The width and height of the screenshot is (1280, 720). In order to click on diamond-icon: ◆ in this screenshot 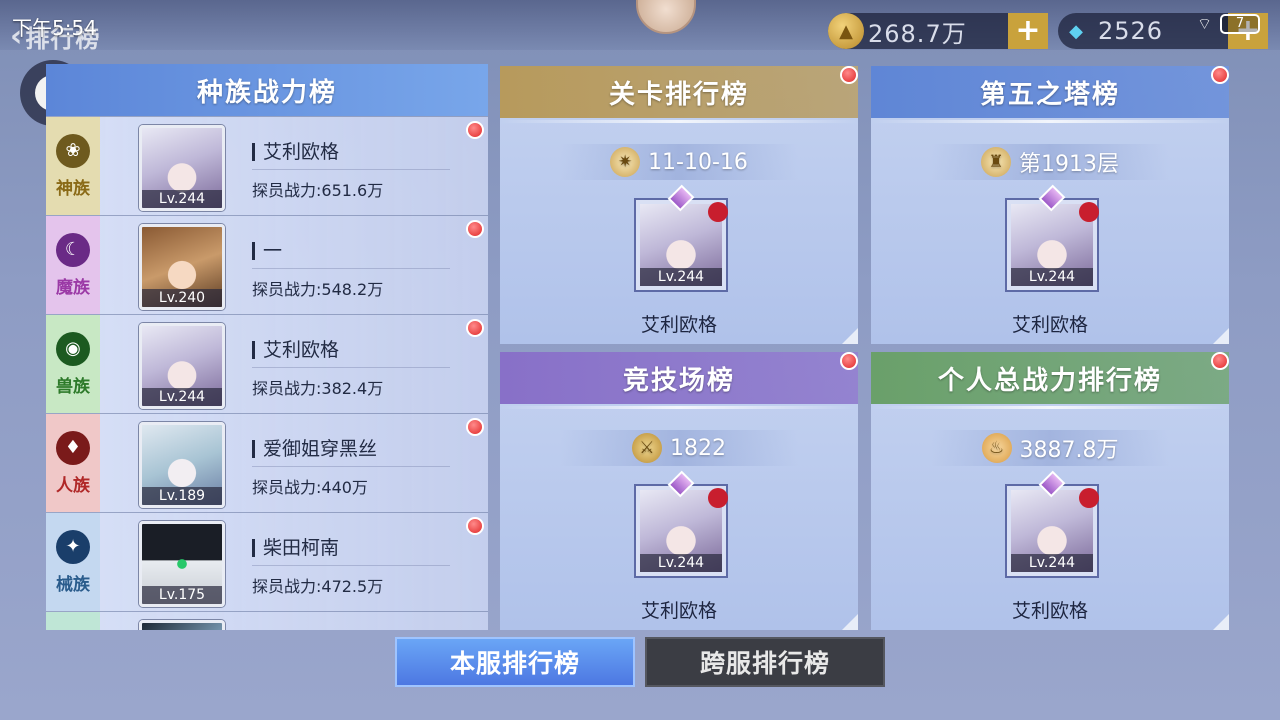, I will do `click(1076, 31)`.